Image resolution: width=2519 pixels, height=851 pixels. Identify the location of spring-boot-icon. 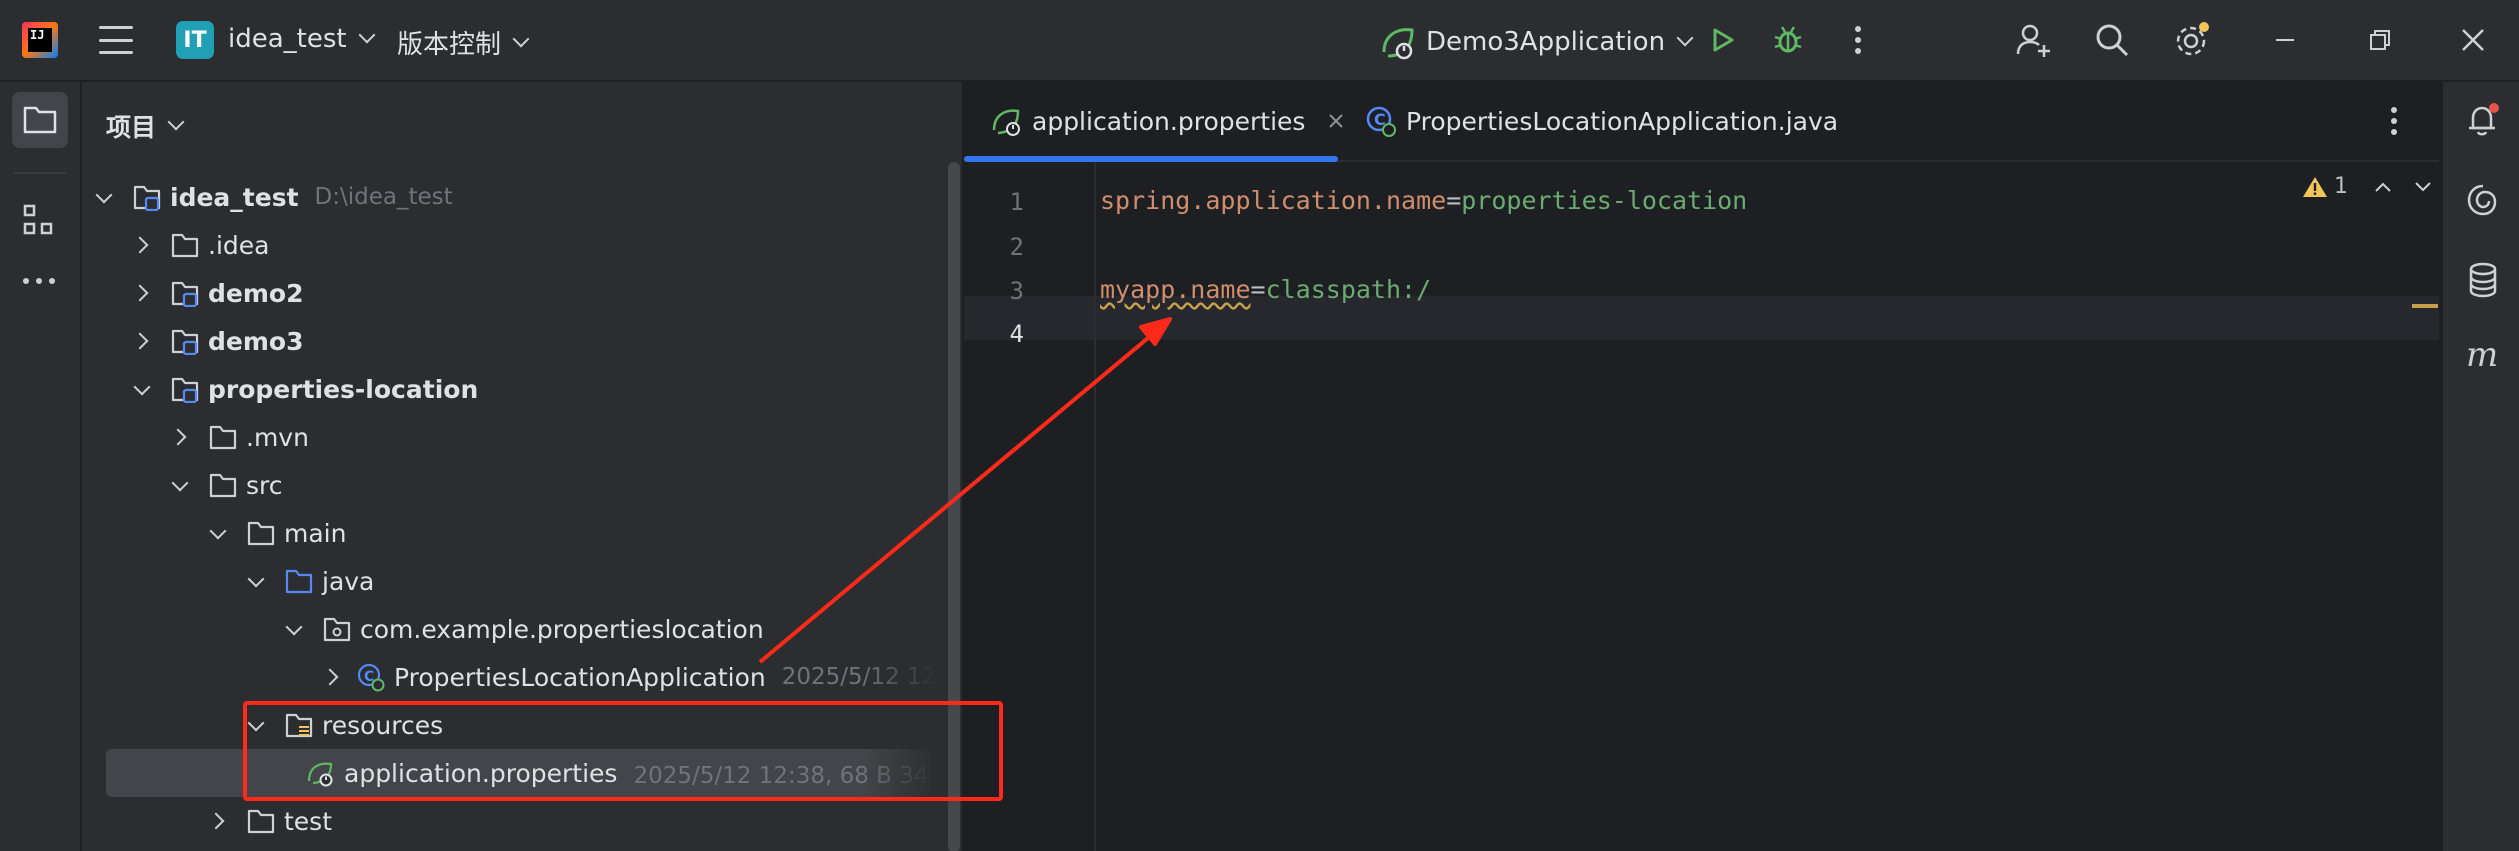
(1398, 44).